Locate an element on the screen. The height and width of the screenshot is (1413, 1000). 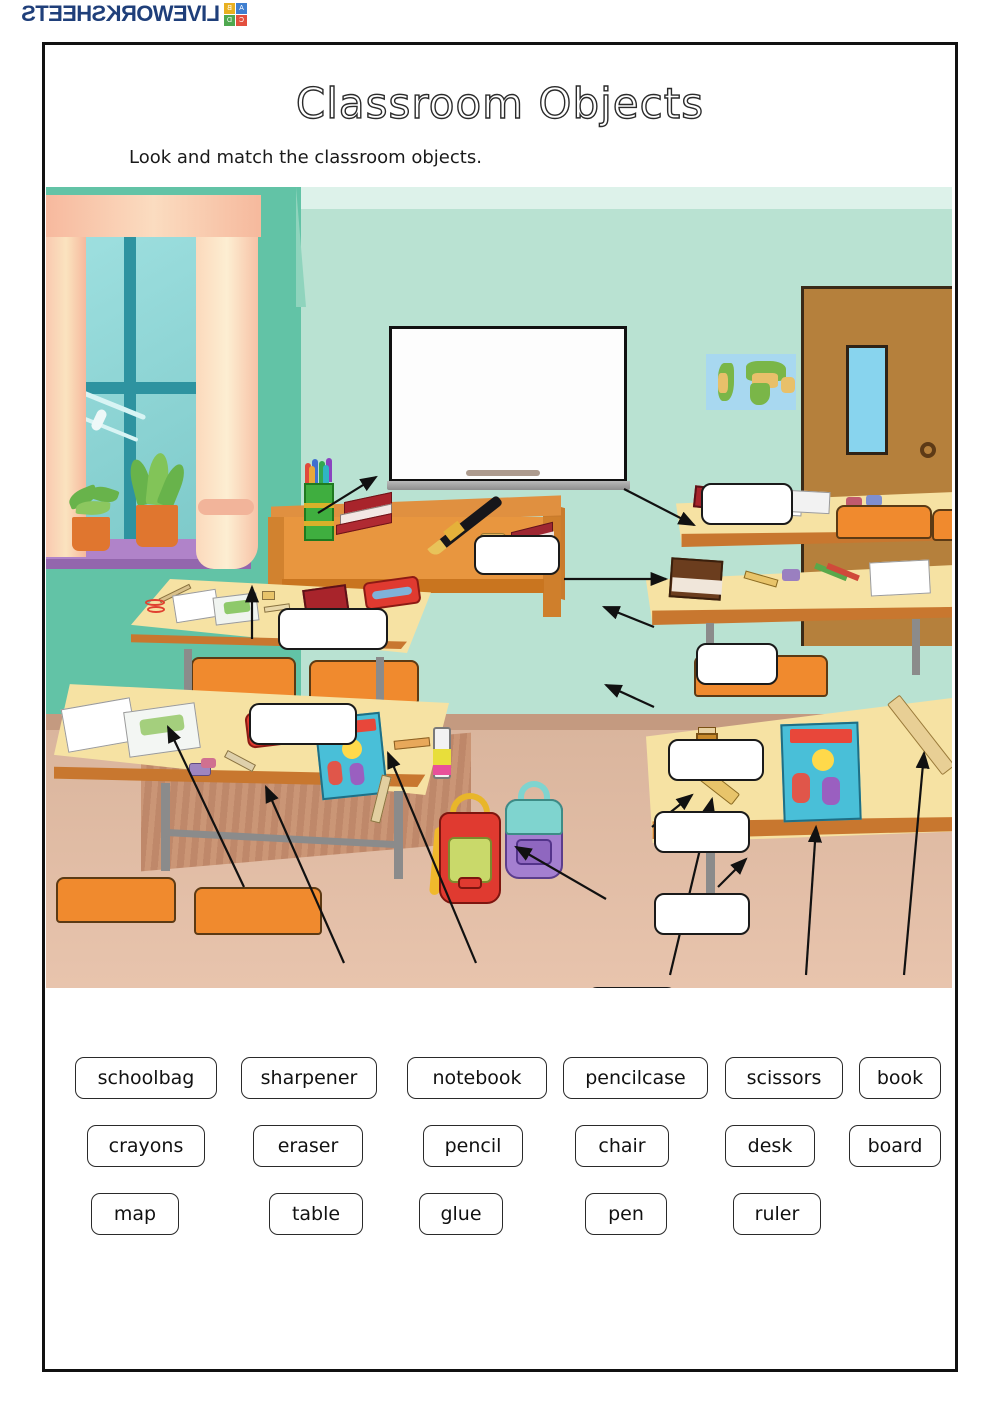
box-board is located at coordinates (517, 555).